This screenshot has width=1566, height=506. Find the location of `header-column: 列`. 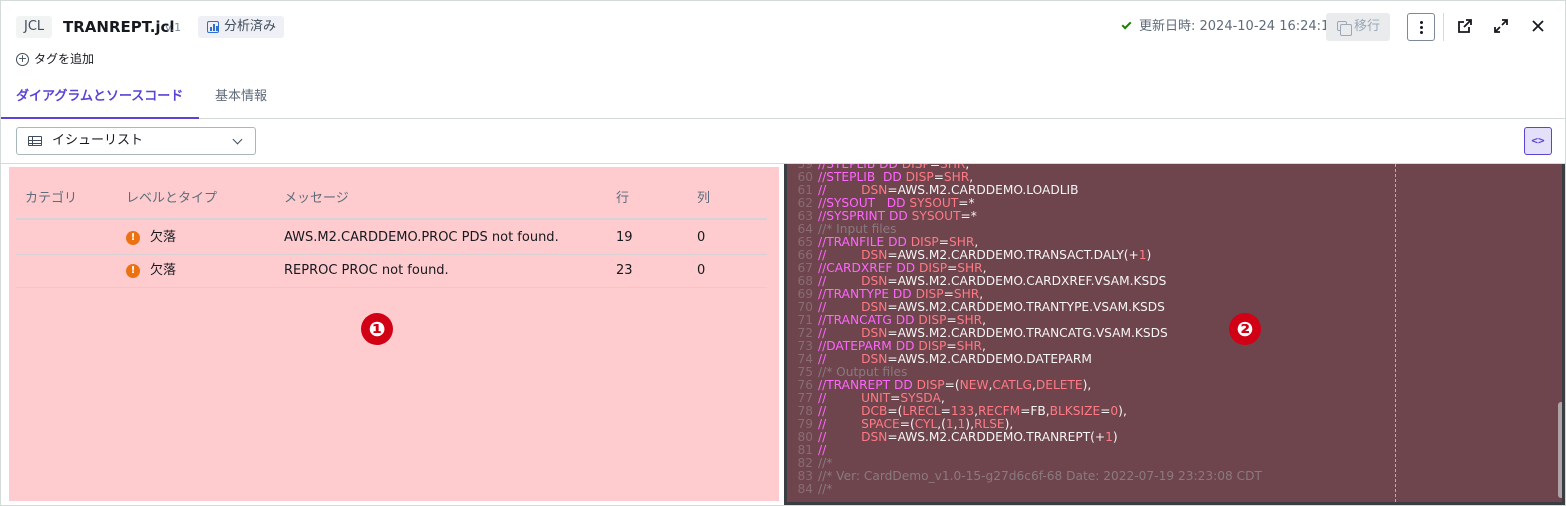

header-column: 列 is located at coordinates (703, 199).